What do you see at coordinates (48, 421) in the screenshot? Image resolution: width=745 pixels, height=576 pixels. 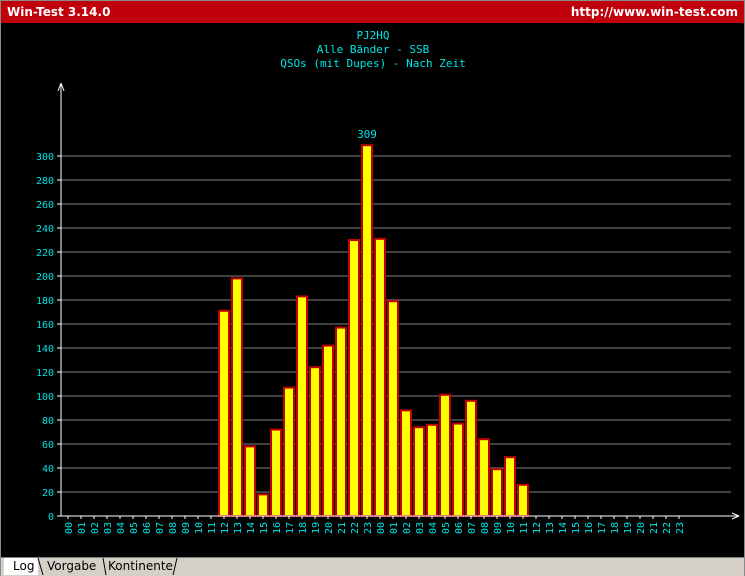 I see `y-tick-label: 80` at bounding box center [48, 421].